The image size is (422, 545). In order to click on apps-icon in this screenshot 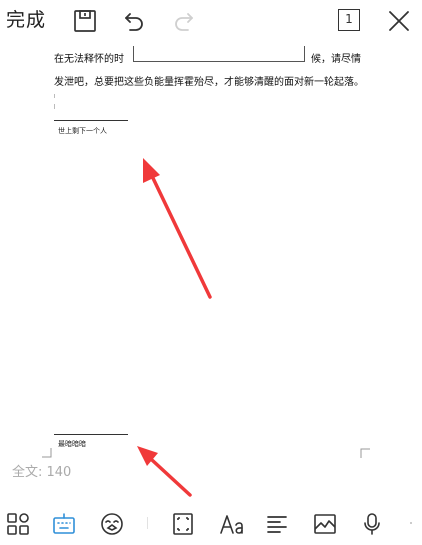, I will do `click(18, 524)`.